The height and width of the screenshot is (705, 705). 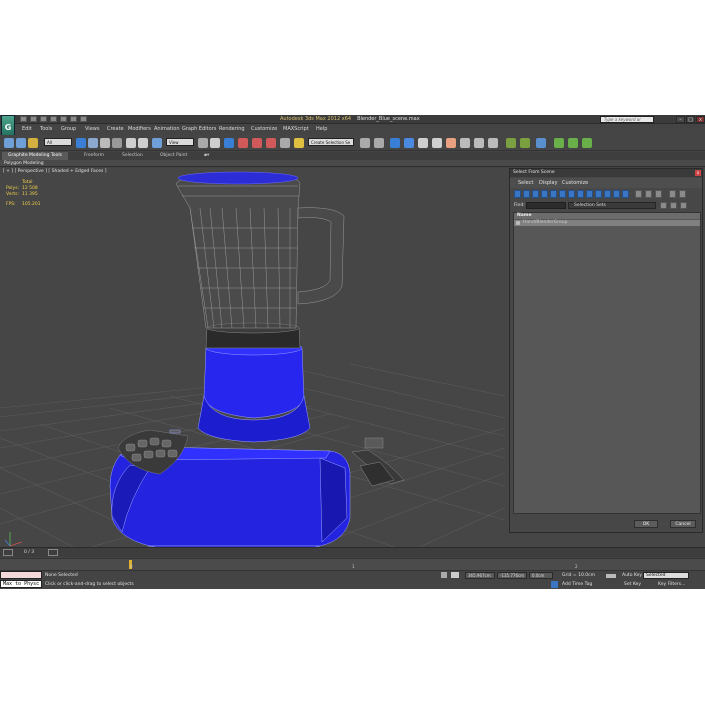 I want to click on tab-graphite-modeling-tools: Graphite Modeling Tools, so click(x=35, y=156).